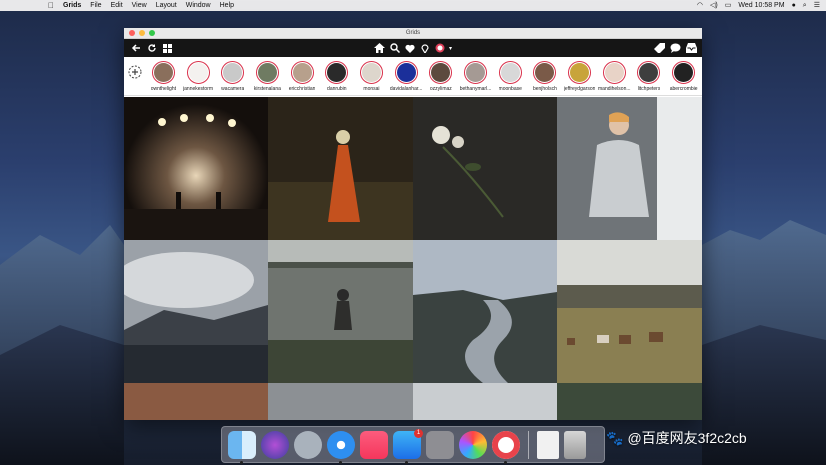 This screenshot has height=465, width=826. What do you see at coordinates (275, 444) in the screenshot?
I see `siri-icon` at bounding box center [275, 444].